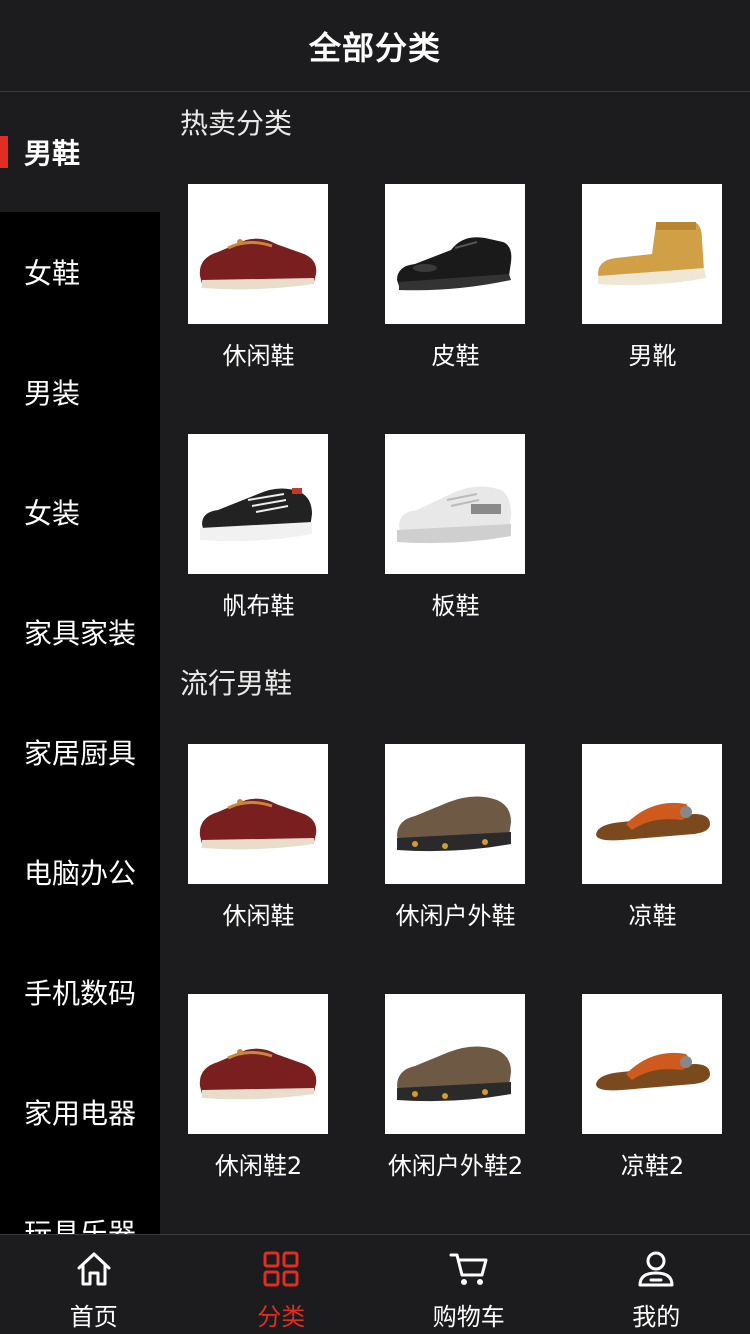 This screenshot has height=1334, width=750. I want to click on sidebar-item-mens-clothing: 男装, so click(80, 392).